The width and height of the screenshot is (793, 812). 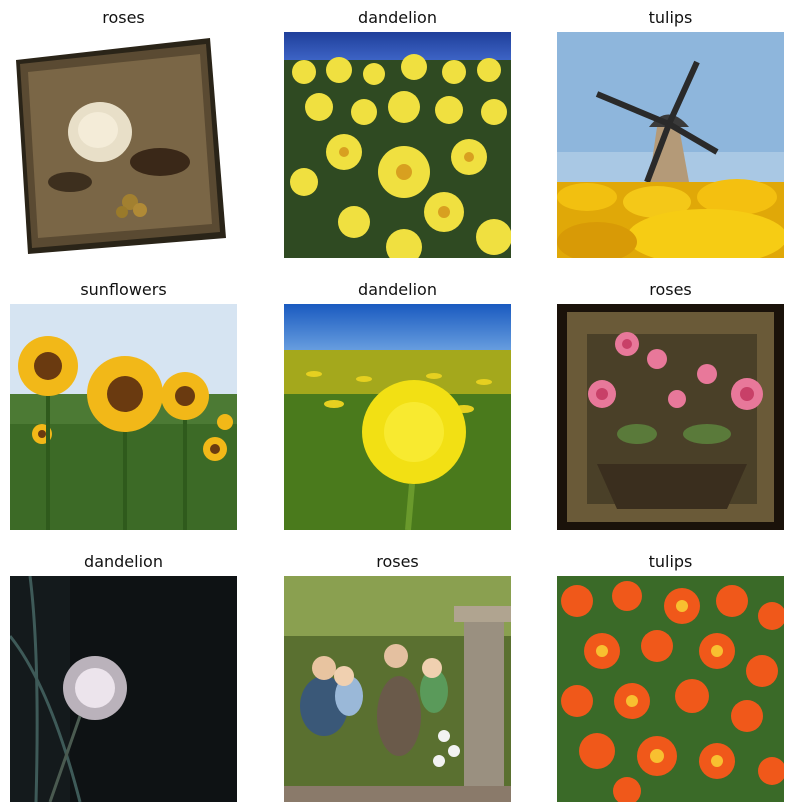 I want to click on image-label: sunflowers, so click(x=123, y=289).